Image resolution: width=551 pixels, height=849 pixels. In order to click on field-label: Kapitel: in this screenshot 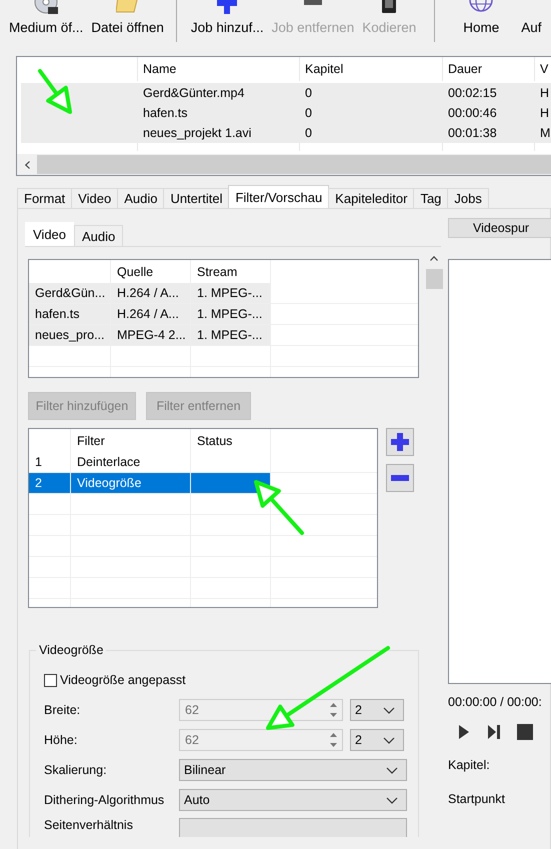, I will do `click(469, 766)`.